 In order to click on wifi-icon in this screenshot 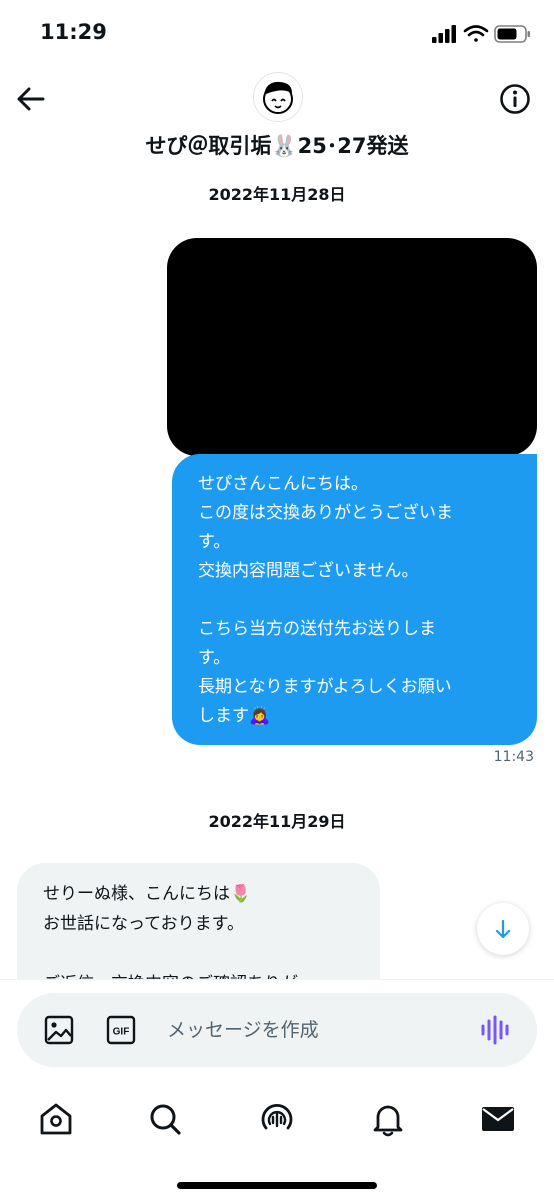, I will do `click(476, 33)`.